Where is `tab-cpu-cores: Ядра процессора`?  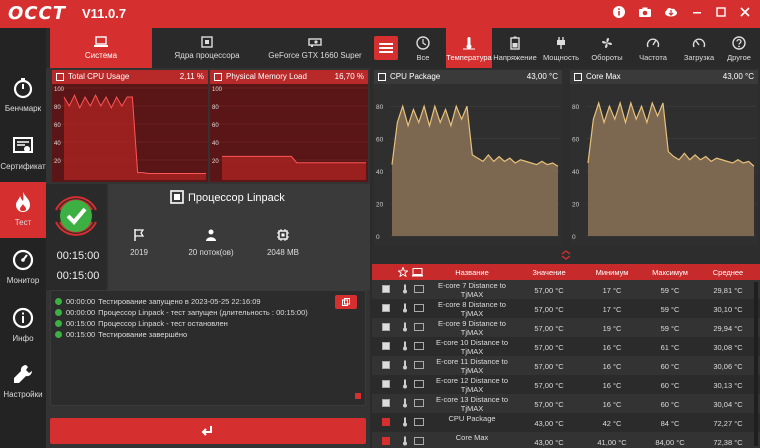
tab-cpu-cores: Ядра процессора is located at coordinates (207, 48).